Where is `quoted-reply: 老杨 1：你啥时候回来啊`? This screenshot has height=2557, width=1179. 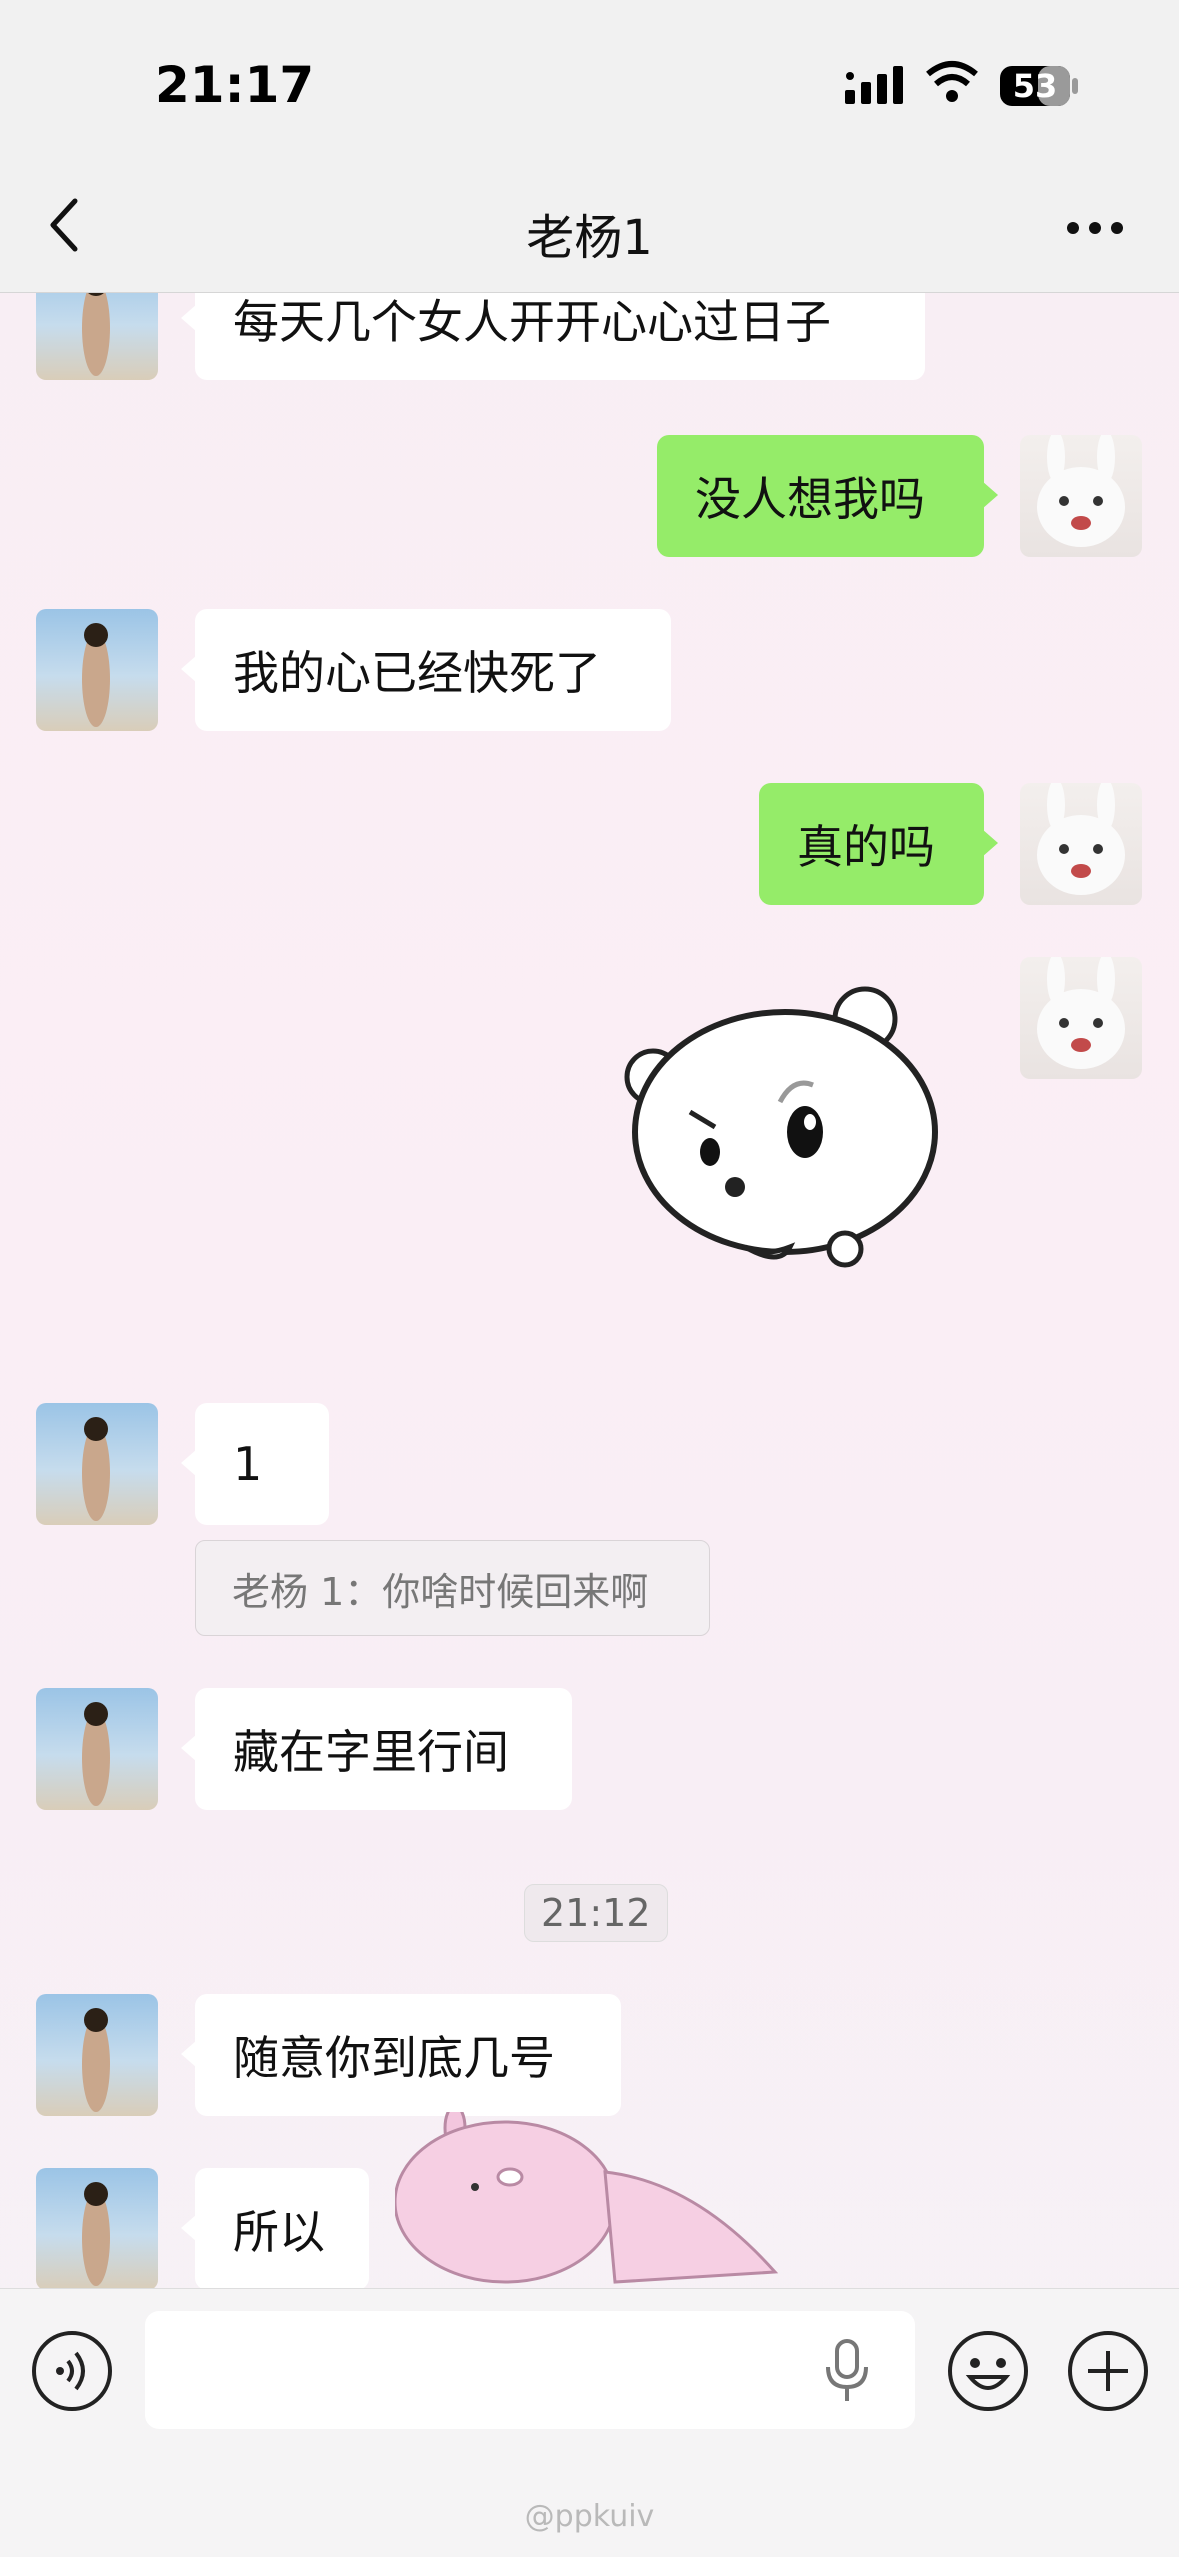
quoted-reply: 老杨 1：你啥时候回来啊 is located at coordinates (452, 1588).